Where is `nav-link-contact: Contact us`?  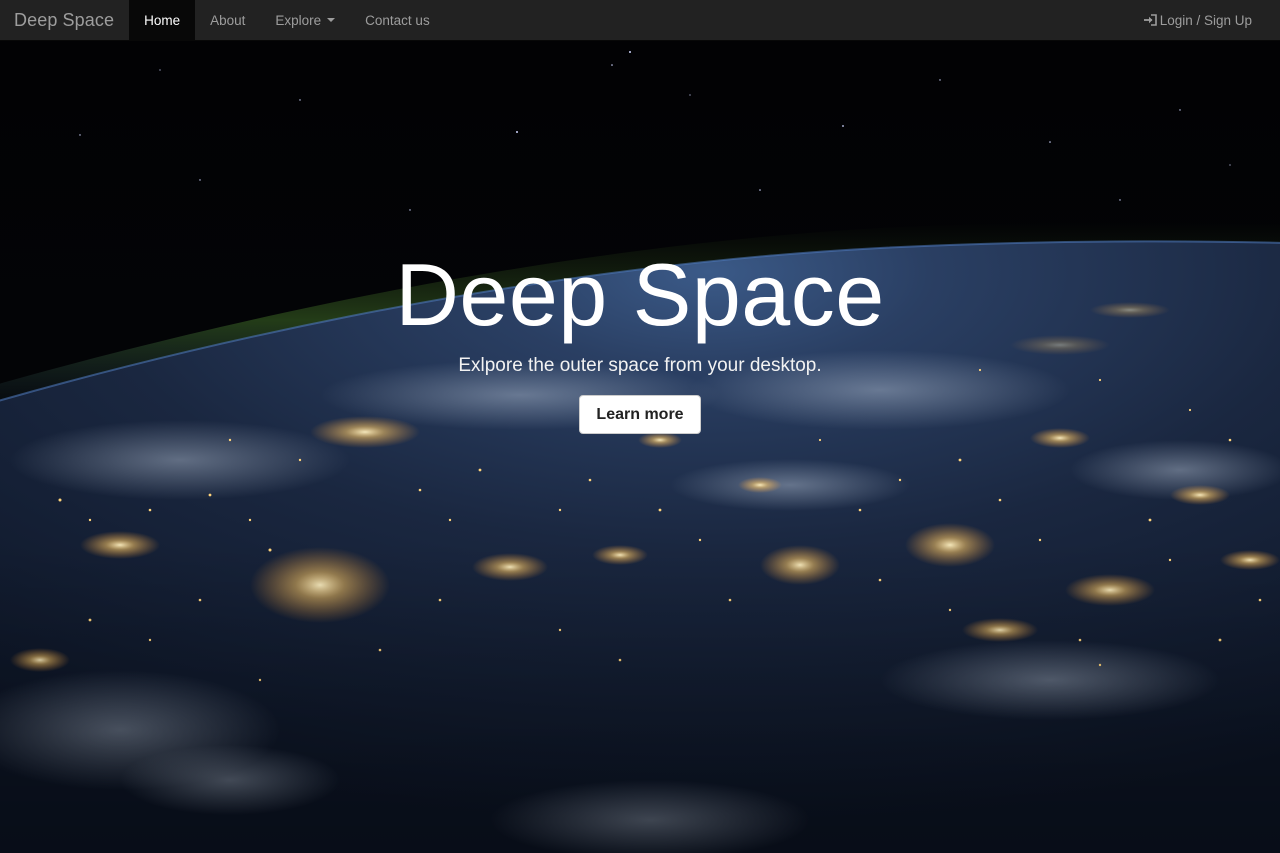 nav-link-contact: Contact us is located at coordinates (397, 20).